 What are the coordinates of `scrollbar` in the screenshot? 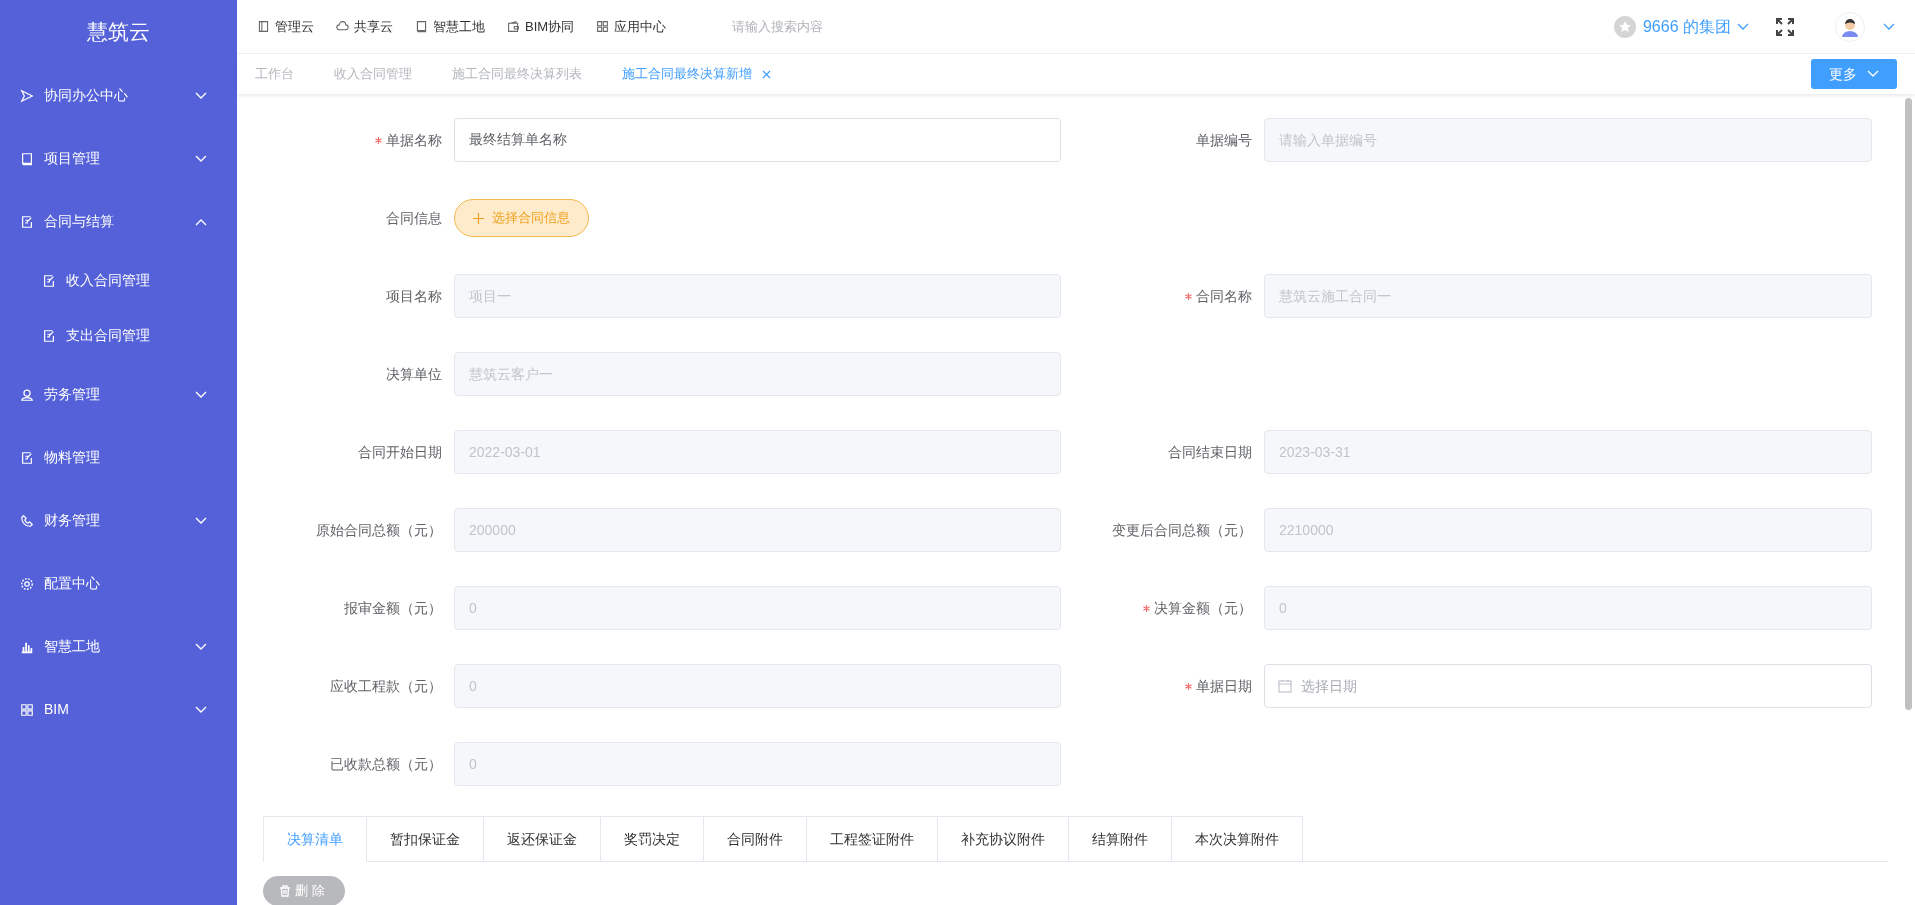 It's located at (1908, 404).